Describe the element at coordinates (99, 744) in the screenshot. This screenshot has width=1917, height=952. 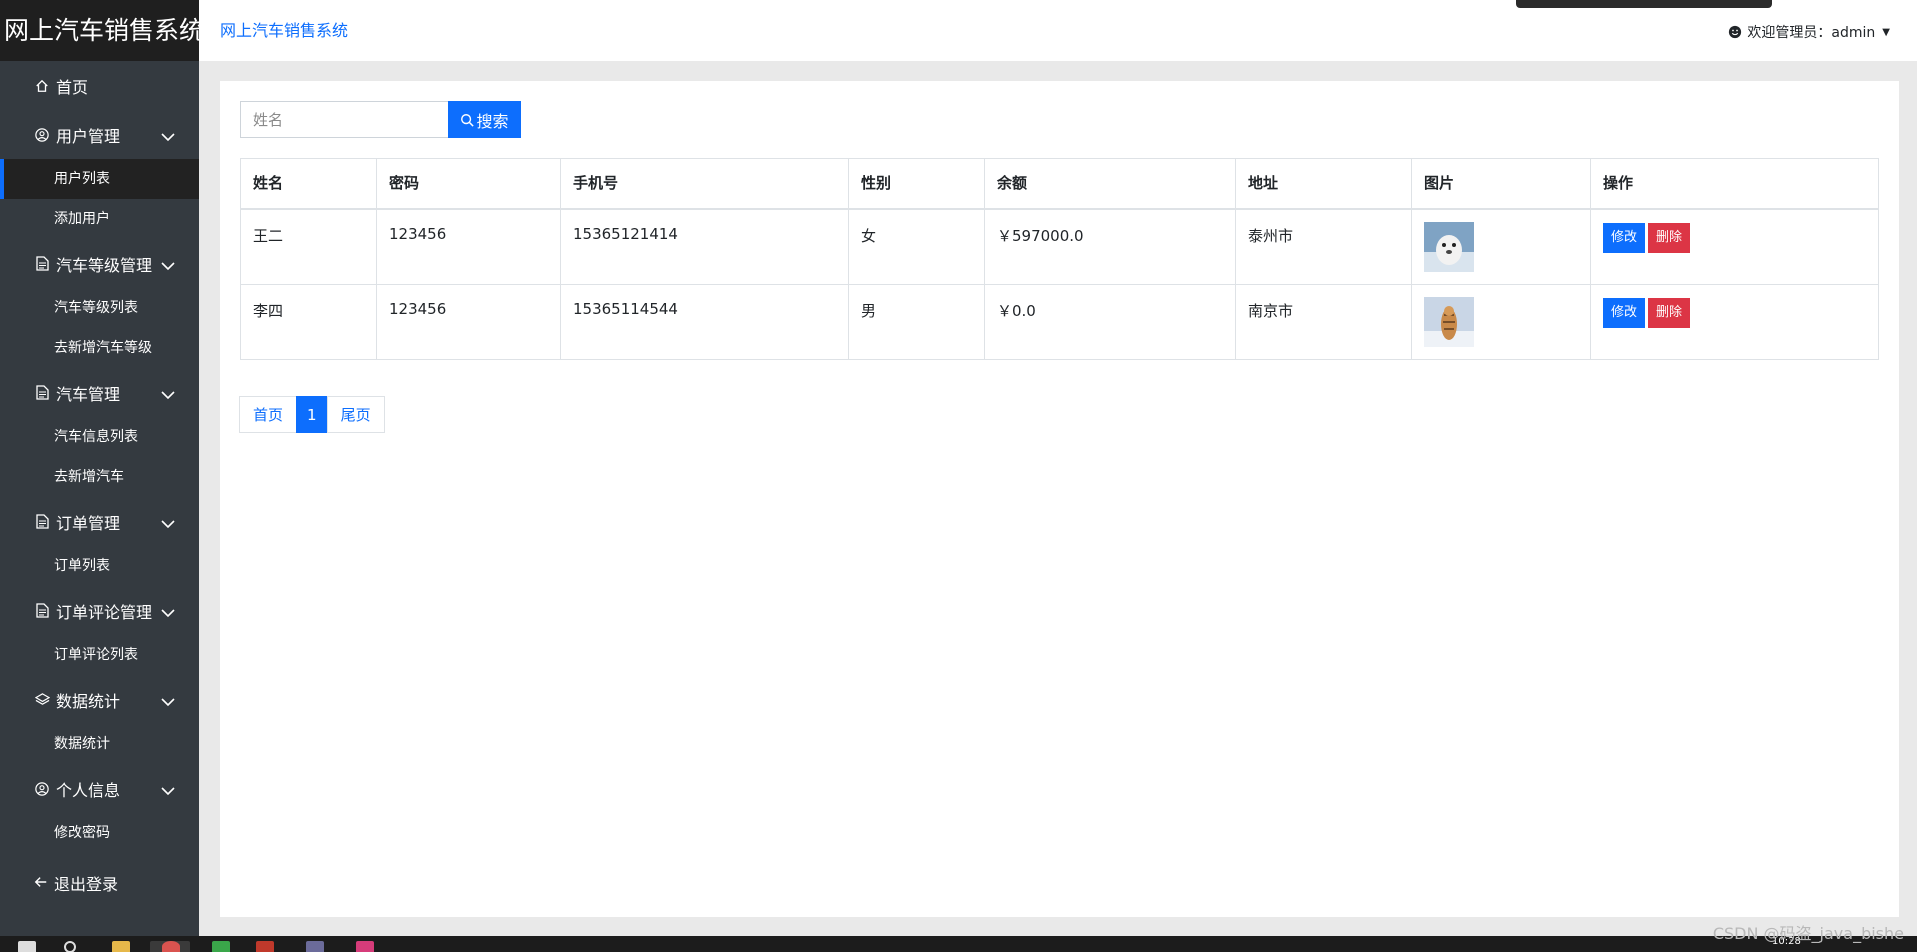
I see `sidebar-item-statistics: 数据统计` at that location.